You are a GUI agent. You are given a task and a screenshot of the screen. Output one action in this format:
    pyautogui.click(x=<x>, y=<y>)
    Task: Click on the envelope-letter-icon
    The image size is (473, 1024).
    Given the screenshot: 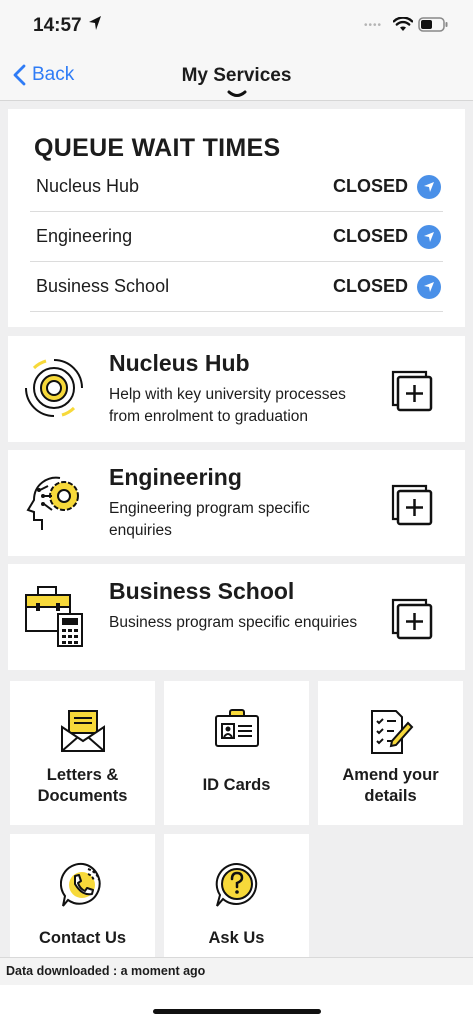 What is the action you would take?
    pyautogui.click(x=82, y=731)
    